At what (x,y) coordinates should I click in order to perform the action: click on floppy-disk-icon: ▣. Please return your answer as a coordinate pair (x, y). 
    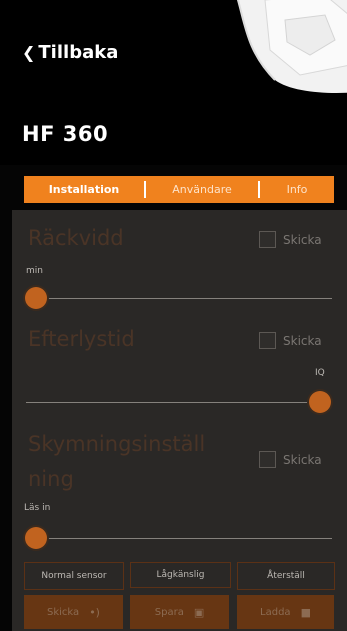
    Looking at the image, I should click on (199, 612).